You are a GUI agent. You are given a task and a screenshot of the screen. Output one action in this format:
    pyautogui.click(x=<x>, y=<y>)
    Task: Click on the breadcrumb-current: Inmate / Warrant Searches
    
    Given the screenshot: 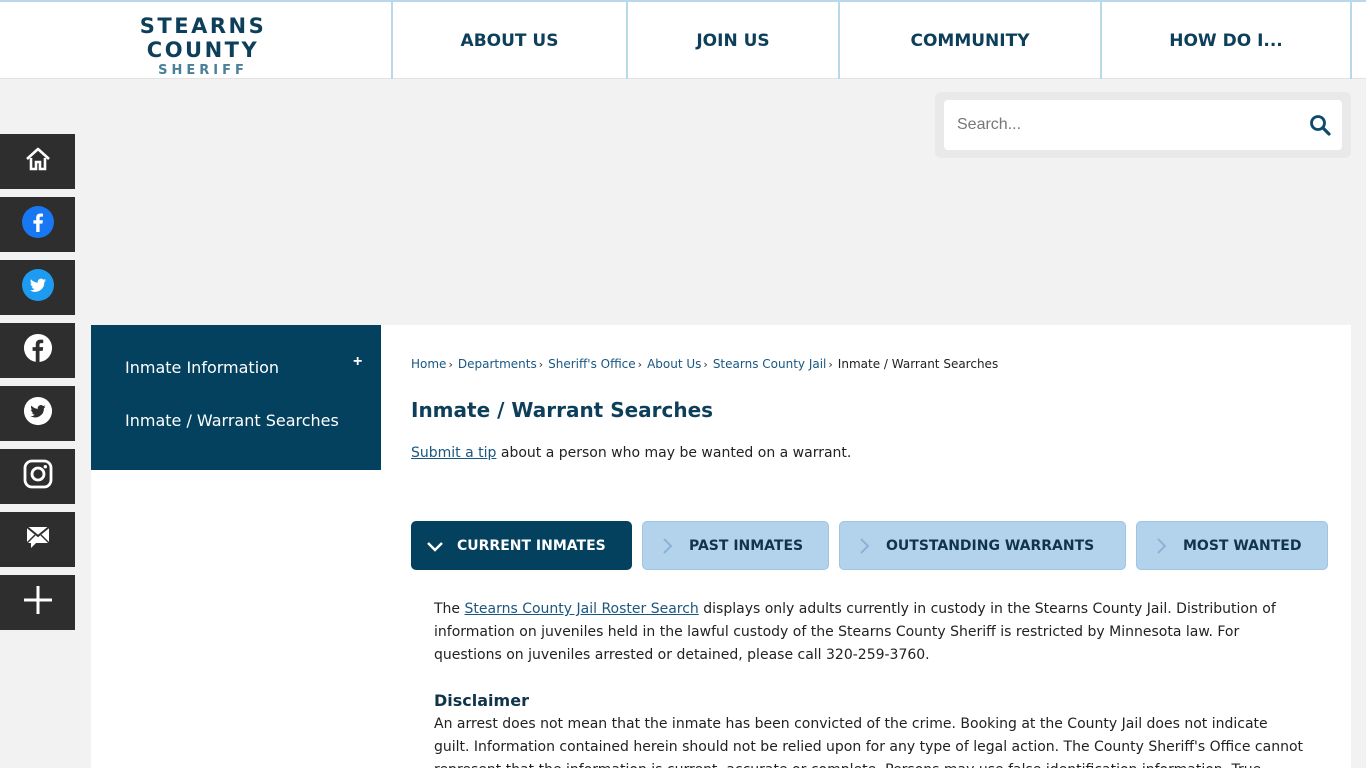 What is the action you would take?
    pyautogui.click(x=918, y=364)
    